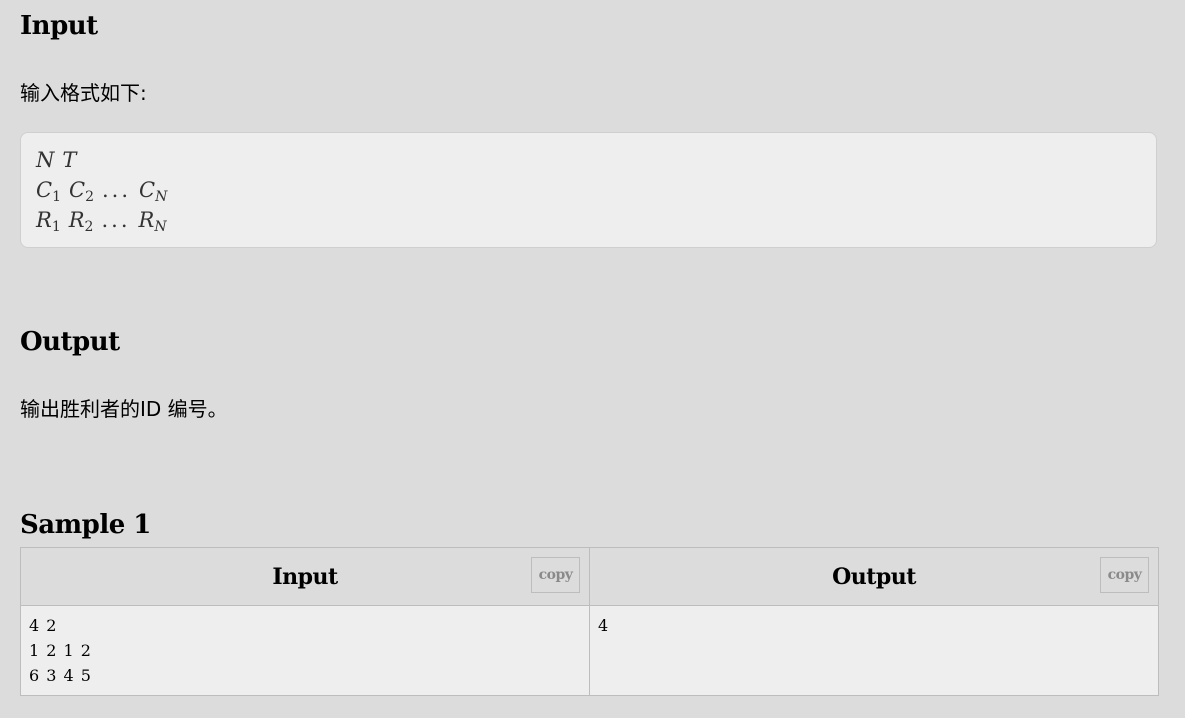 The height and width of the screenshot is (718, 1185). Describe the element at coordinates (48, 191) in the screenshot. I see `var-c1: C1` at that location.